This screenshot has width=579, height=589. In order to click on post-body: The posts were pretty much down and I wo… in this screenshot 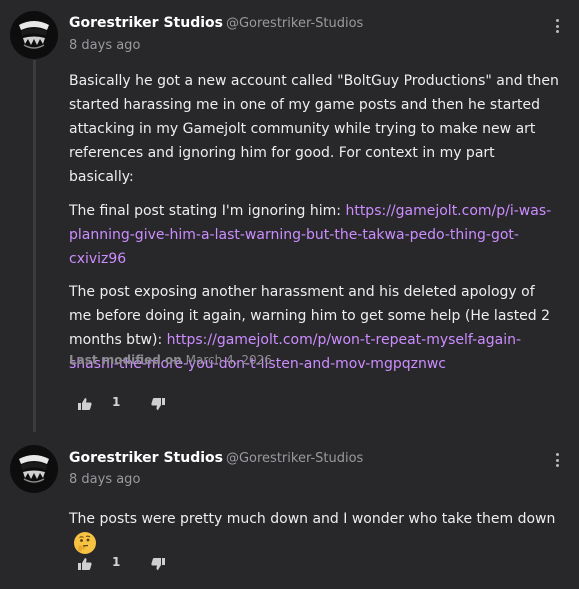, I will do `click(315, 531)`.